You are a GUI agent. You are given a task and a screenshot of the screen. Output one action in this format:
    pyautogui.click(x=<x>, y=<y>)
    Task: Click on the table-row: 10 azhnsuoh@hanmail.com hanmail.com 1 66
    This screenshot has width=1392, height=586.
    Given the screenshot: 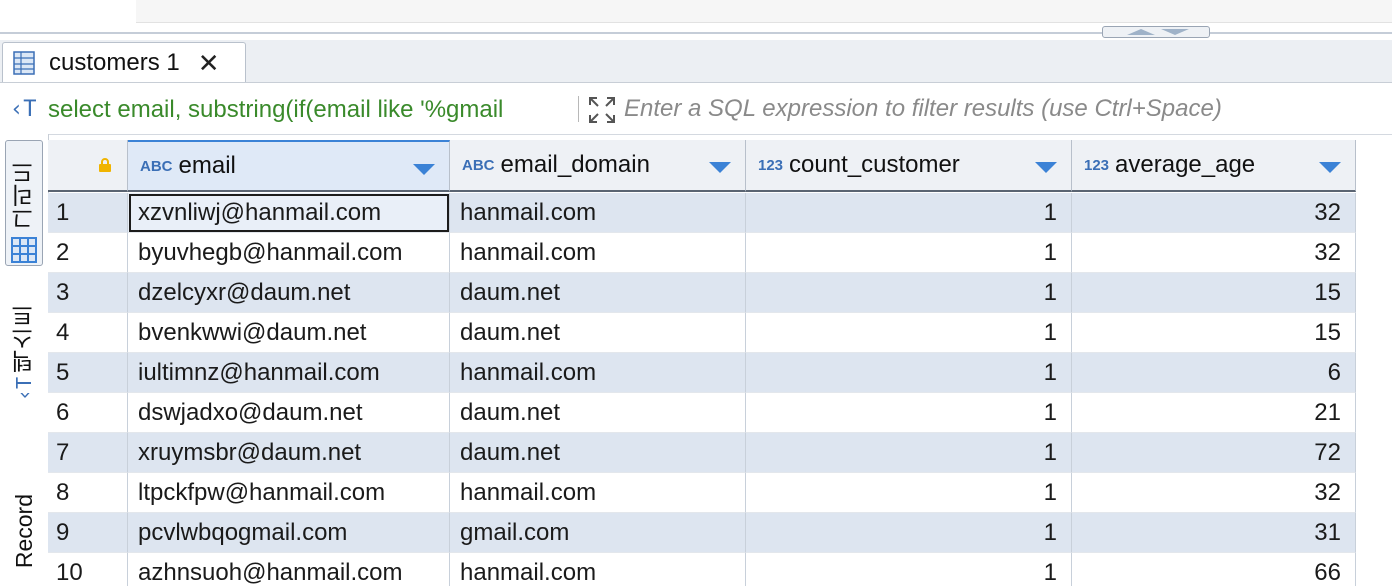 What is the action you would take?
    pyautogui.click(x=720, y=569)
    